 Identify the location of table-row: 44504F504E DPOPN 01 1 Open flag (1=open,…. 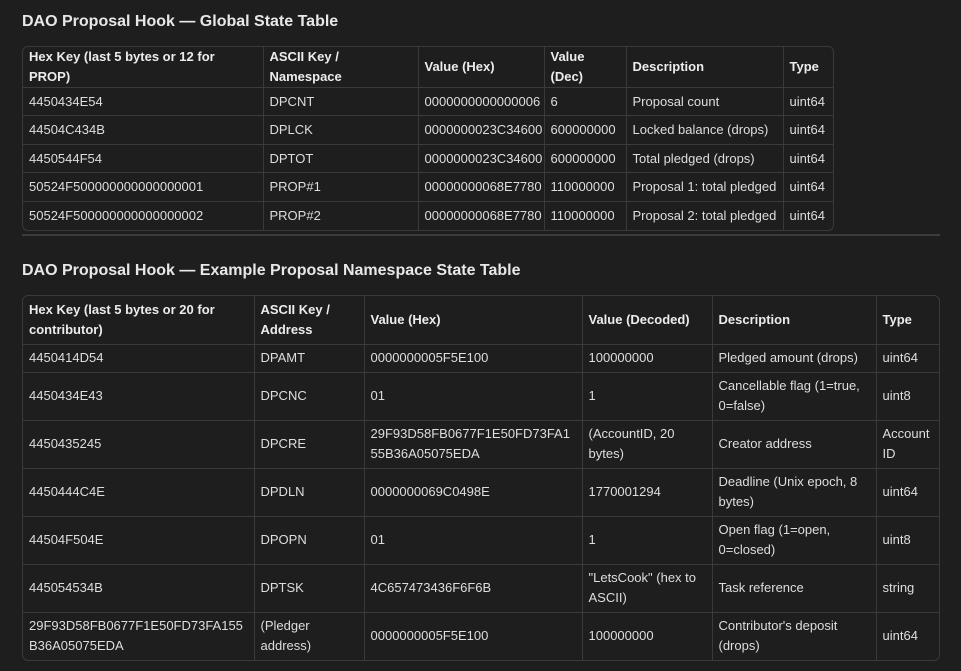
(481, 540).